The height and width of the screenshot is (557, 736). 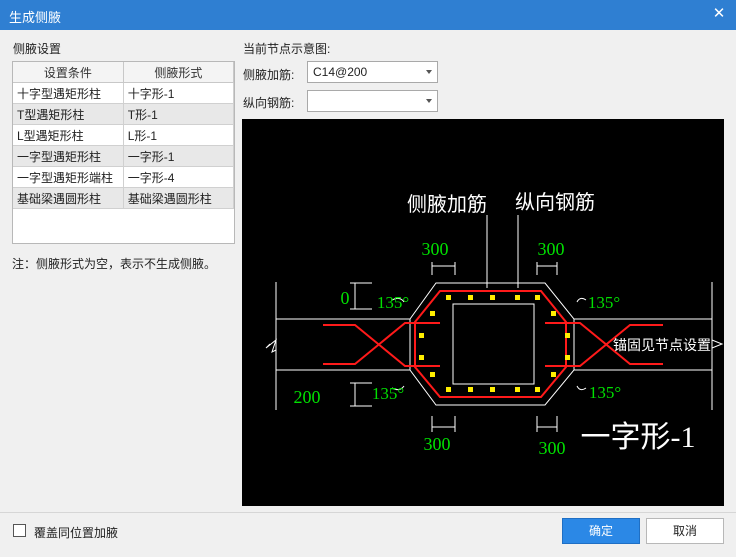 I want to click on dim-top-right: 300, so click(x=551, y=249).